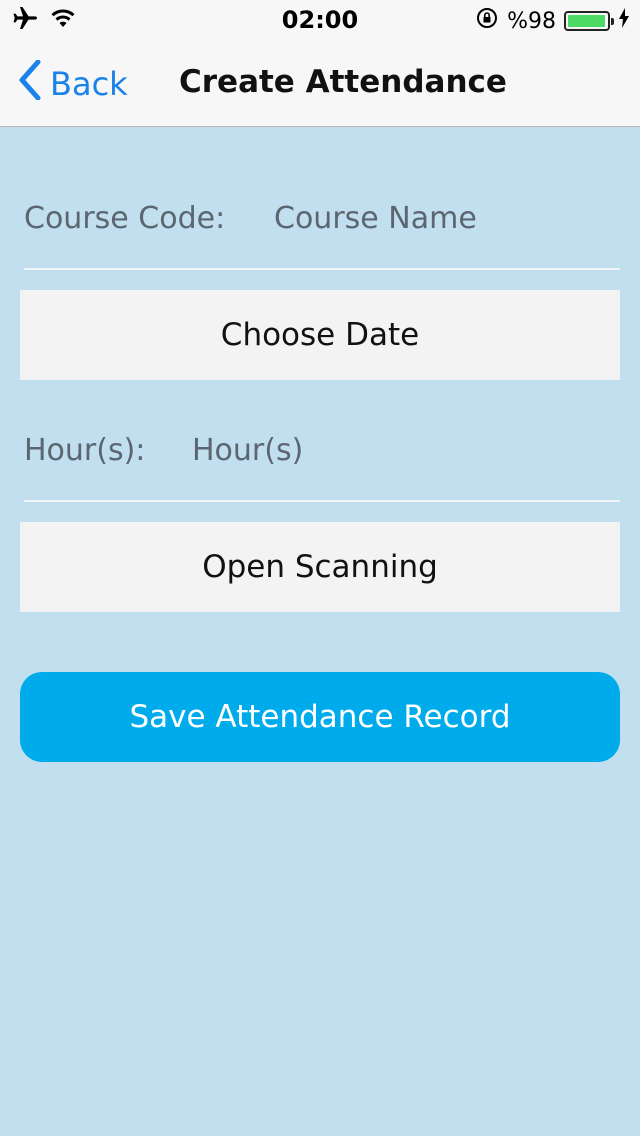 This screenshot has width=640, height=1136. I want to click on battery-percent: %98, so click(531, 21).